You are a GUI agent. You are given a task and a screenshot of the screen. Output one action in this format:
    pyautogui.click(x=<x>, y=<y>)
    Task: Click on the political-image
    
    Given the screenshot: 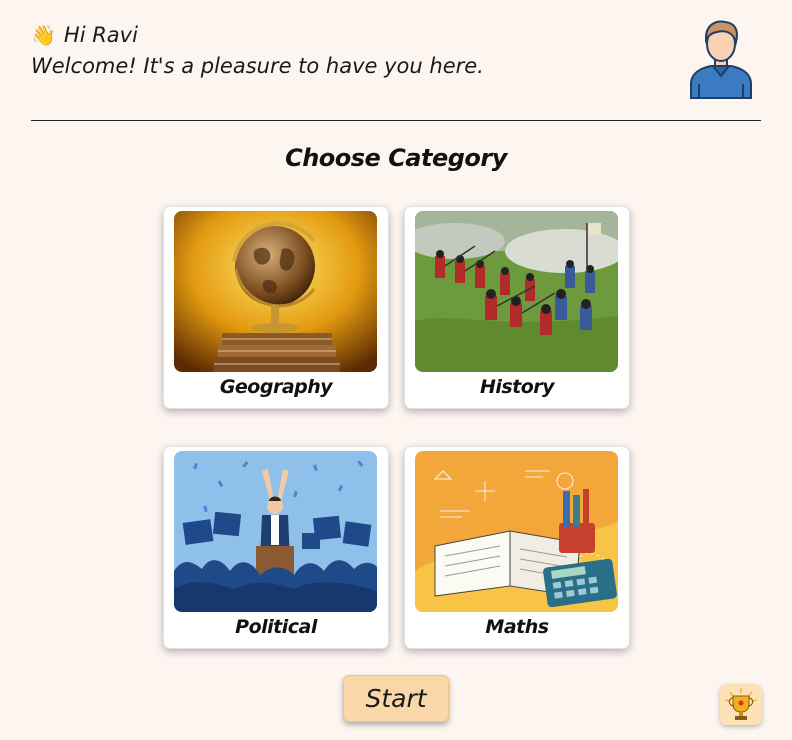 What is the action you would take?
    pyautogui.click(x=275, y=531)
    